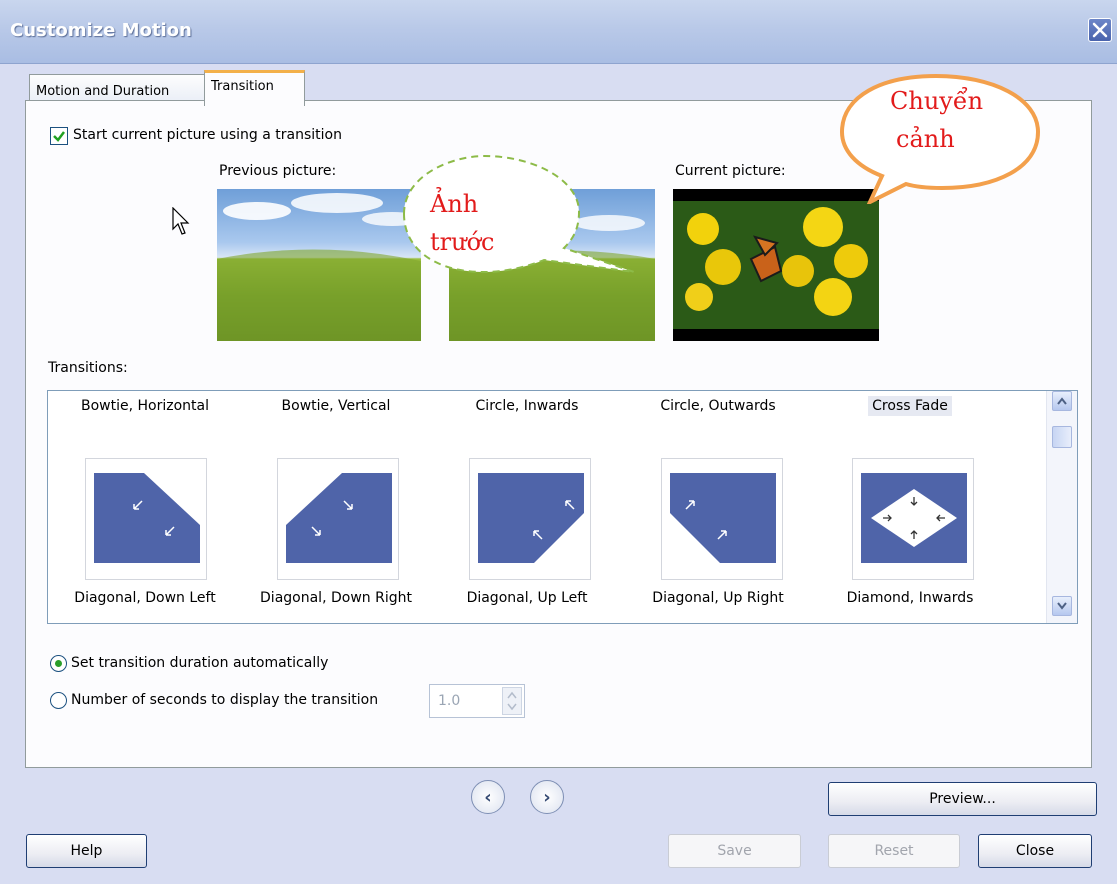 Image resolution: width=1117 pixels, height=884 pixels. What do you see at coordinates (336, 598) in the screenshot?
I see `transition-diagonal-down-right: Diagonal, Down Right` at bounding box center [336, 598].